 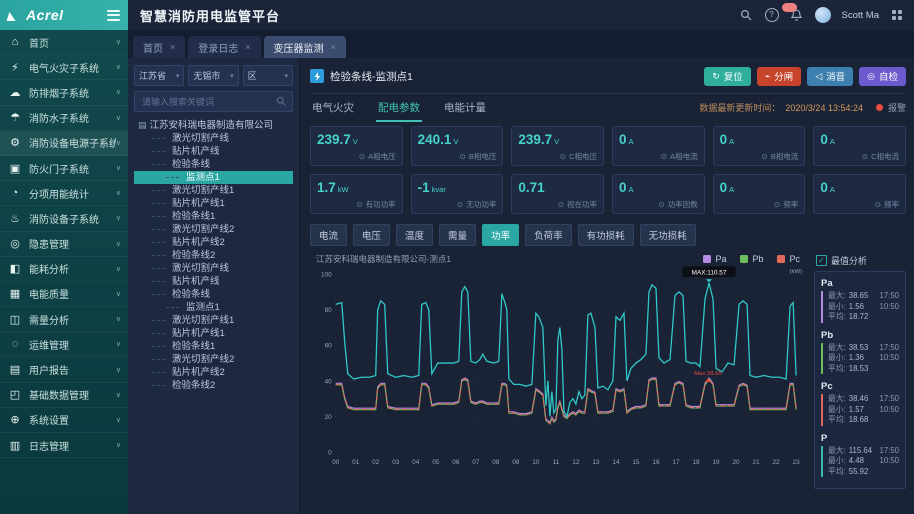 What do you see at coordinates (64, 395) in the screenshot?
I see `sidebar-item: ◰ 基础数据管理 ∨` at bounding box center [64, 395].